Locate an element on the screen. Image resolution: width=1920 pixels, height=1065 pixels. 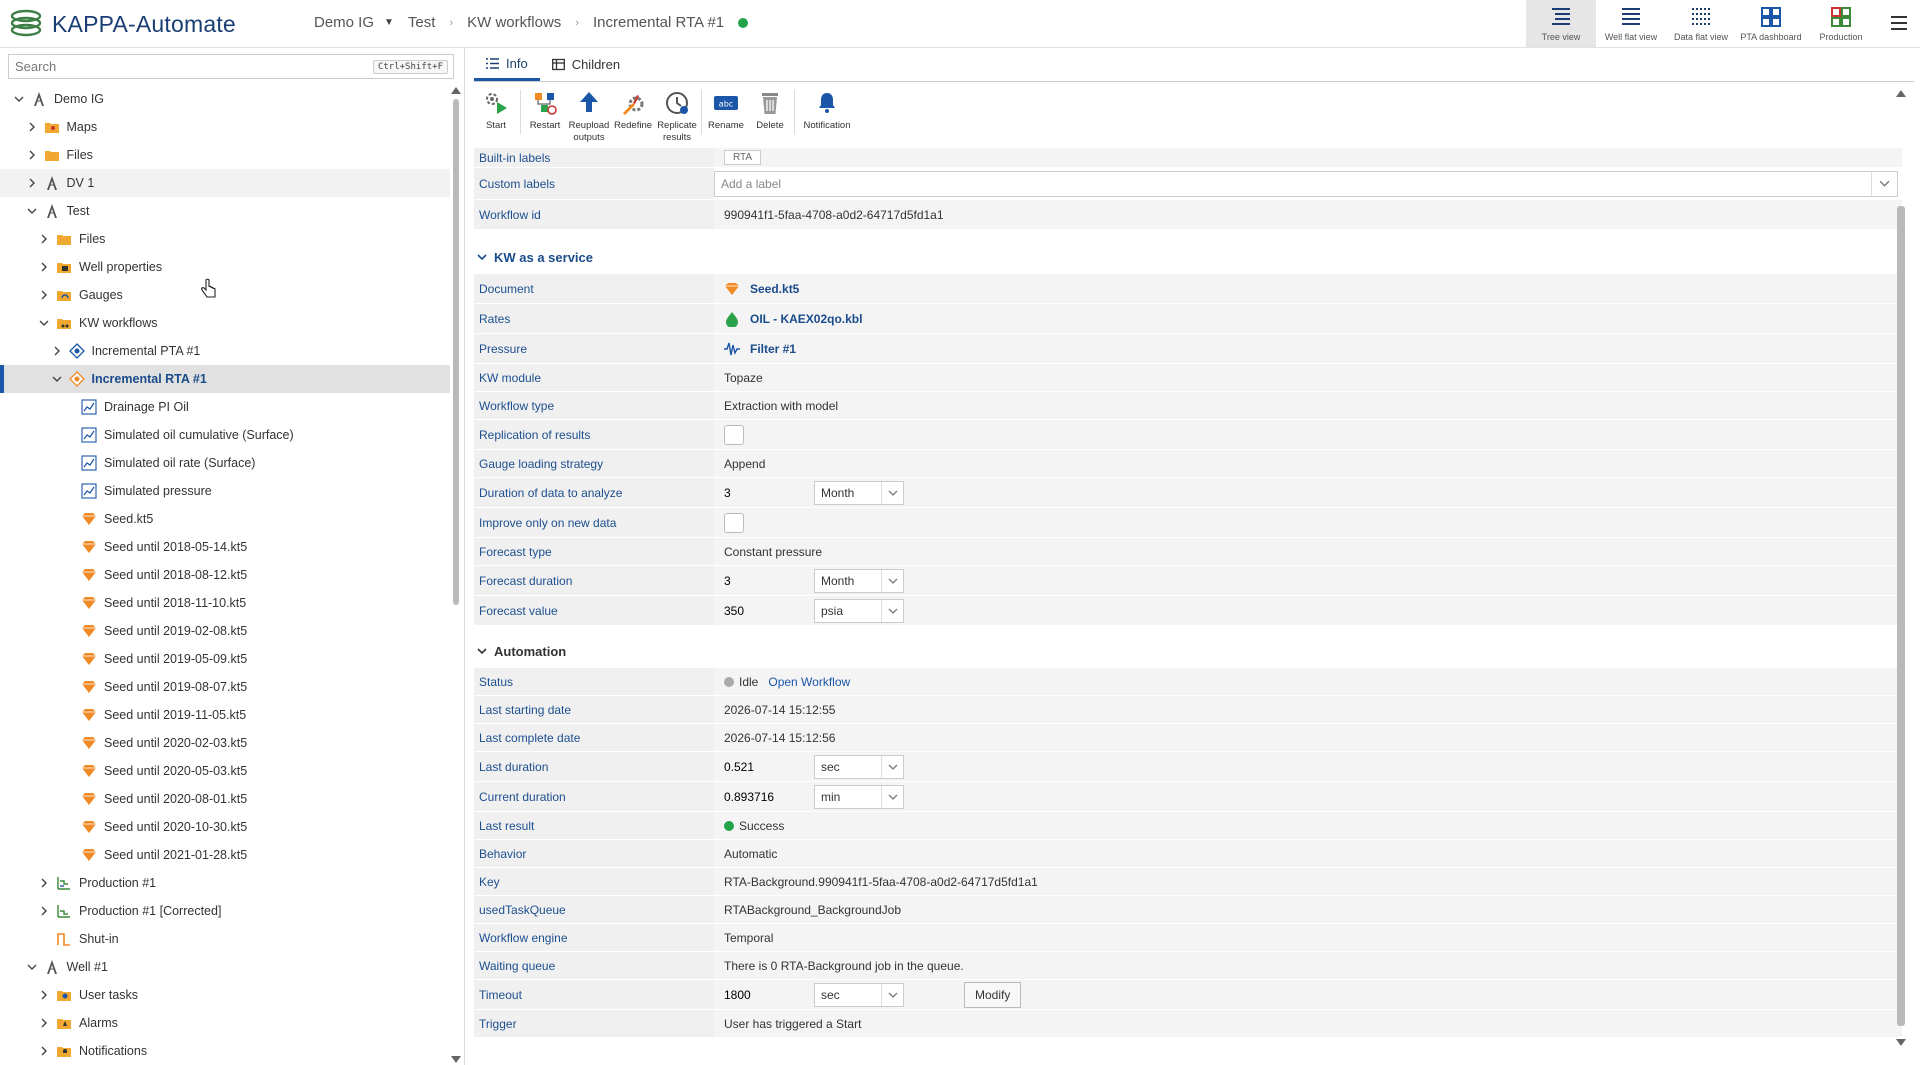
tree-item: Seed until 2020-02-03.kt5 is located at coordinates (225, 743).